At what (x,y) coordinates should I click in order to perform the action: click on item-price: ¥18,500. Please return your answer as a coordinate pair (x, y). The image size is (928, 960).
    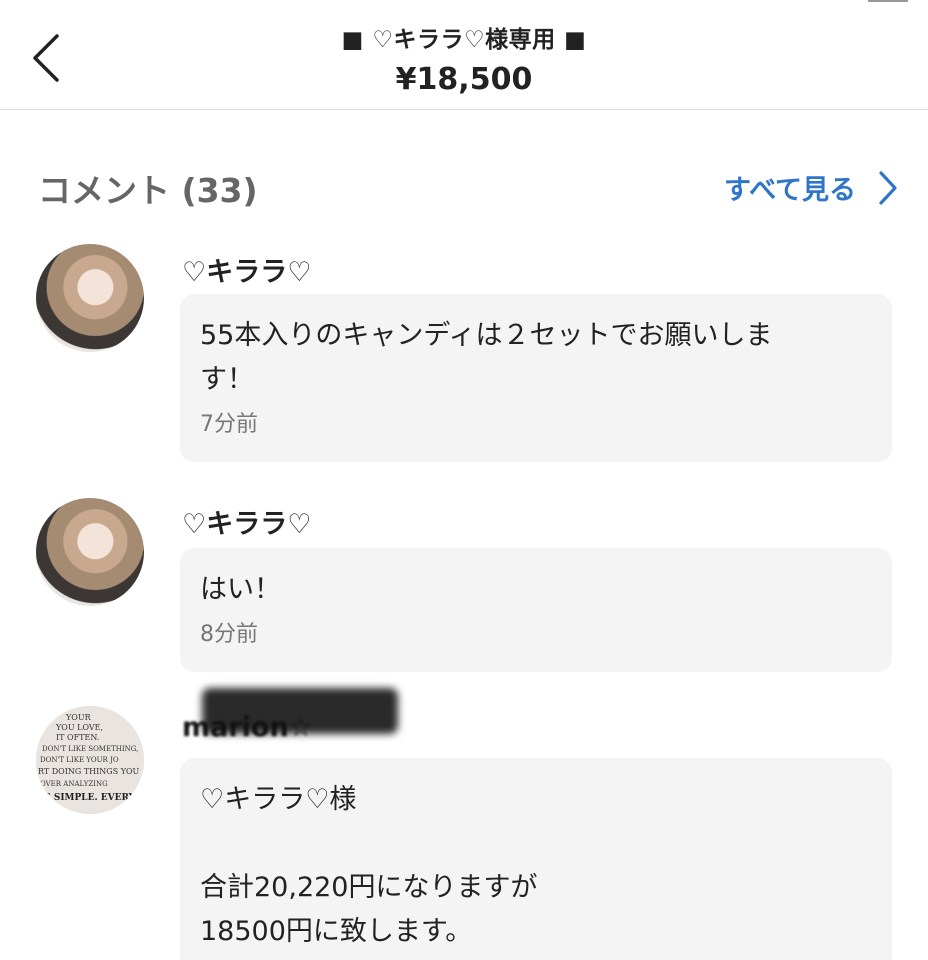
    Looking at the image, I should click on (464, 79).